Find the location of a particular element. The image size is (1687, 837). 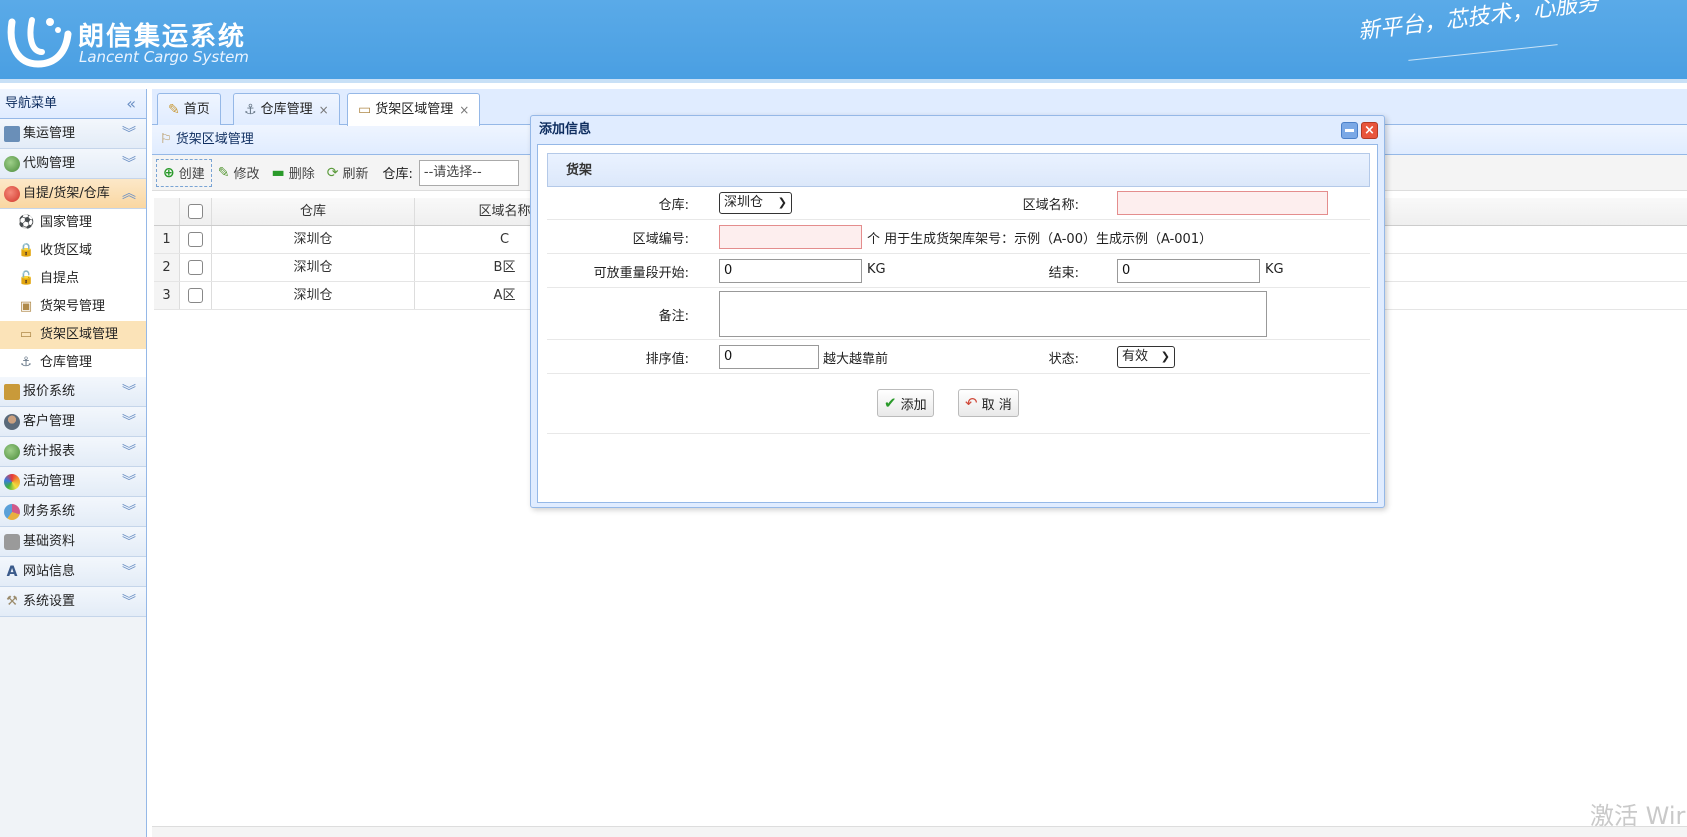

nav-group-activity: 活动管理 ︾ is located at coordinates (73, 482).